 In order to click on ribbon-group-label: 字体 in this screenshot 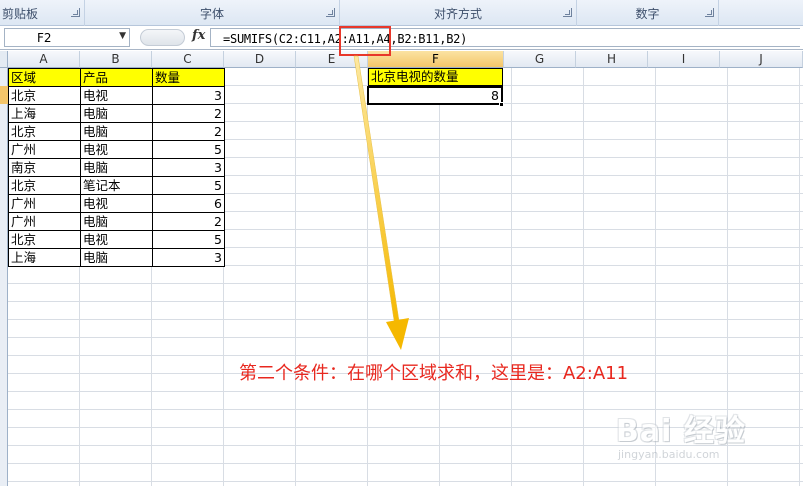, I will do `click(211, 14)`.